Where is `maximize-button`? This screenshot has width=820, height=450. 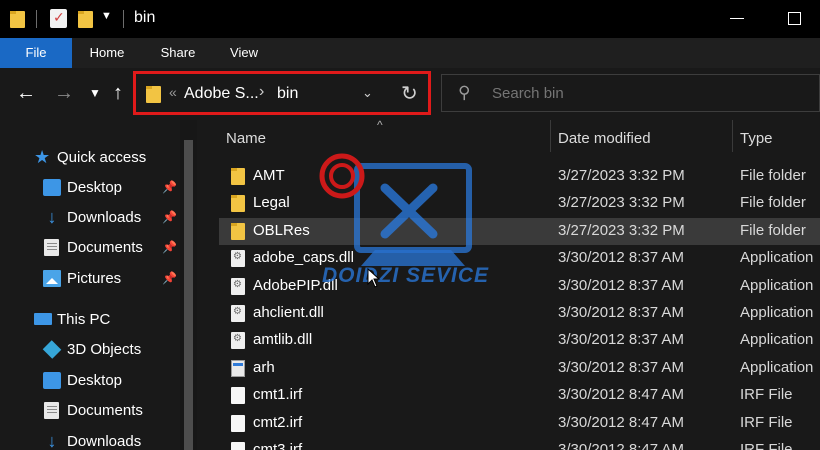 maximize-button is located at coordinates (794, 18).